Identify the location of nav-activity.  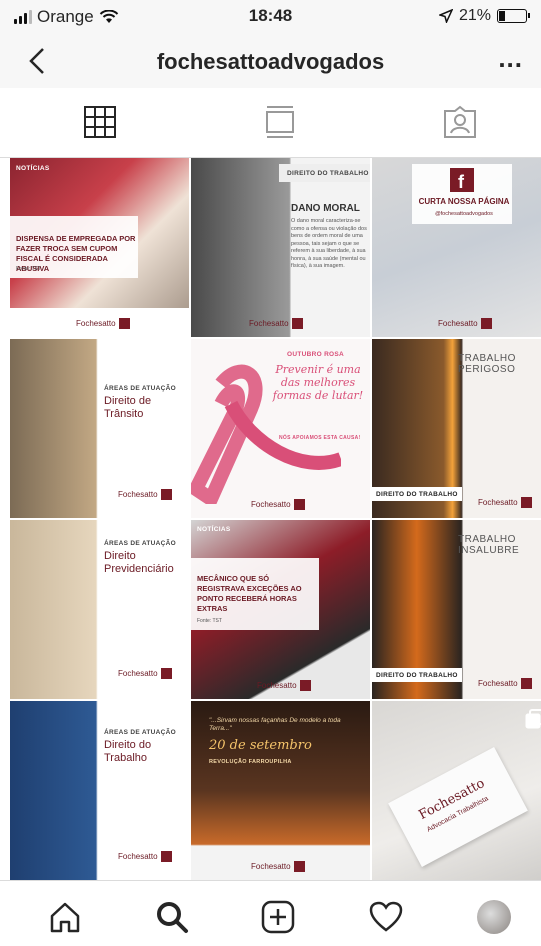
(386, 917).